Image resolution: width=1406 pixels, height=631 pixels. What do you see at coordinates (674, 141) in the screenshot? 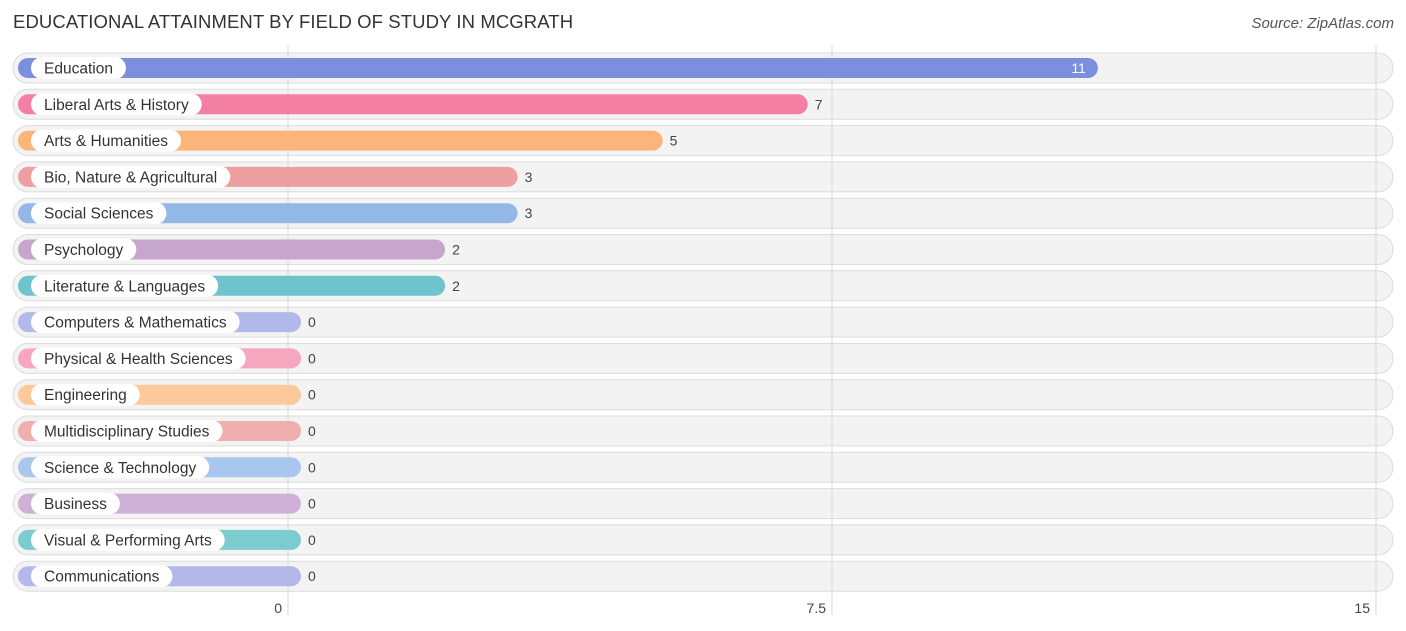
I see `value-label: 5` at bounding box center [674, 141].